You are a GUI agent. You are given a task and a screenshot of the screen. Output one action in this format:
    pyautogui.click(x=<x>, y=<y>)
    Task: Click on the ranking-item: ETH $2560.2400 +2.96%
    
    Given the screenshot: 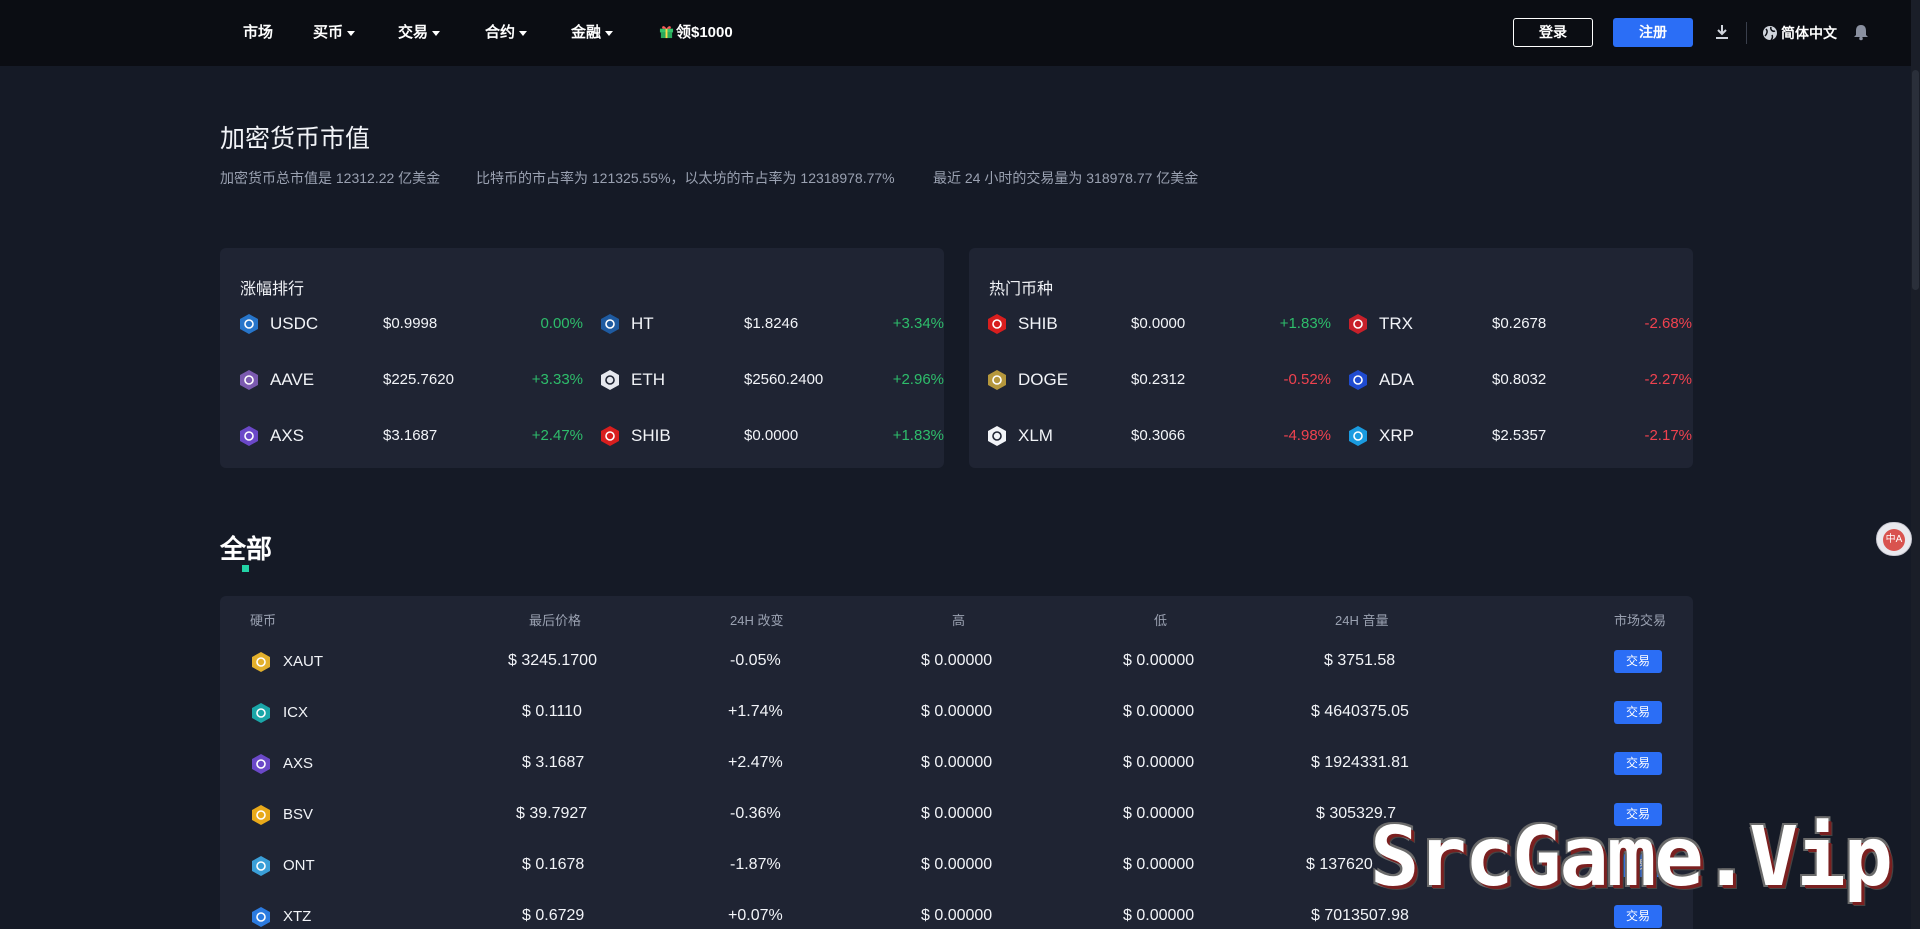 What is the action you would take?
    pyautogui.click(x=771, y=380)
    